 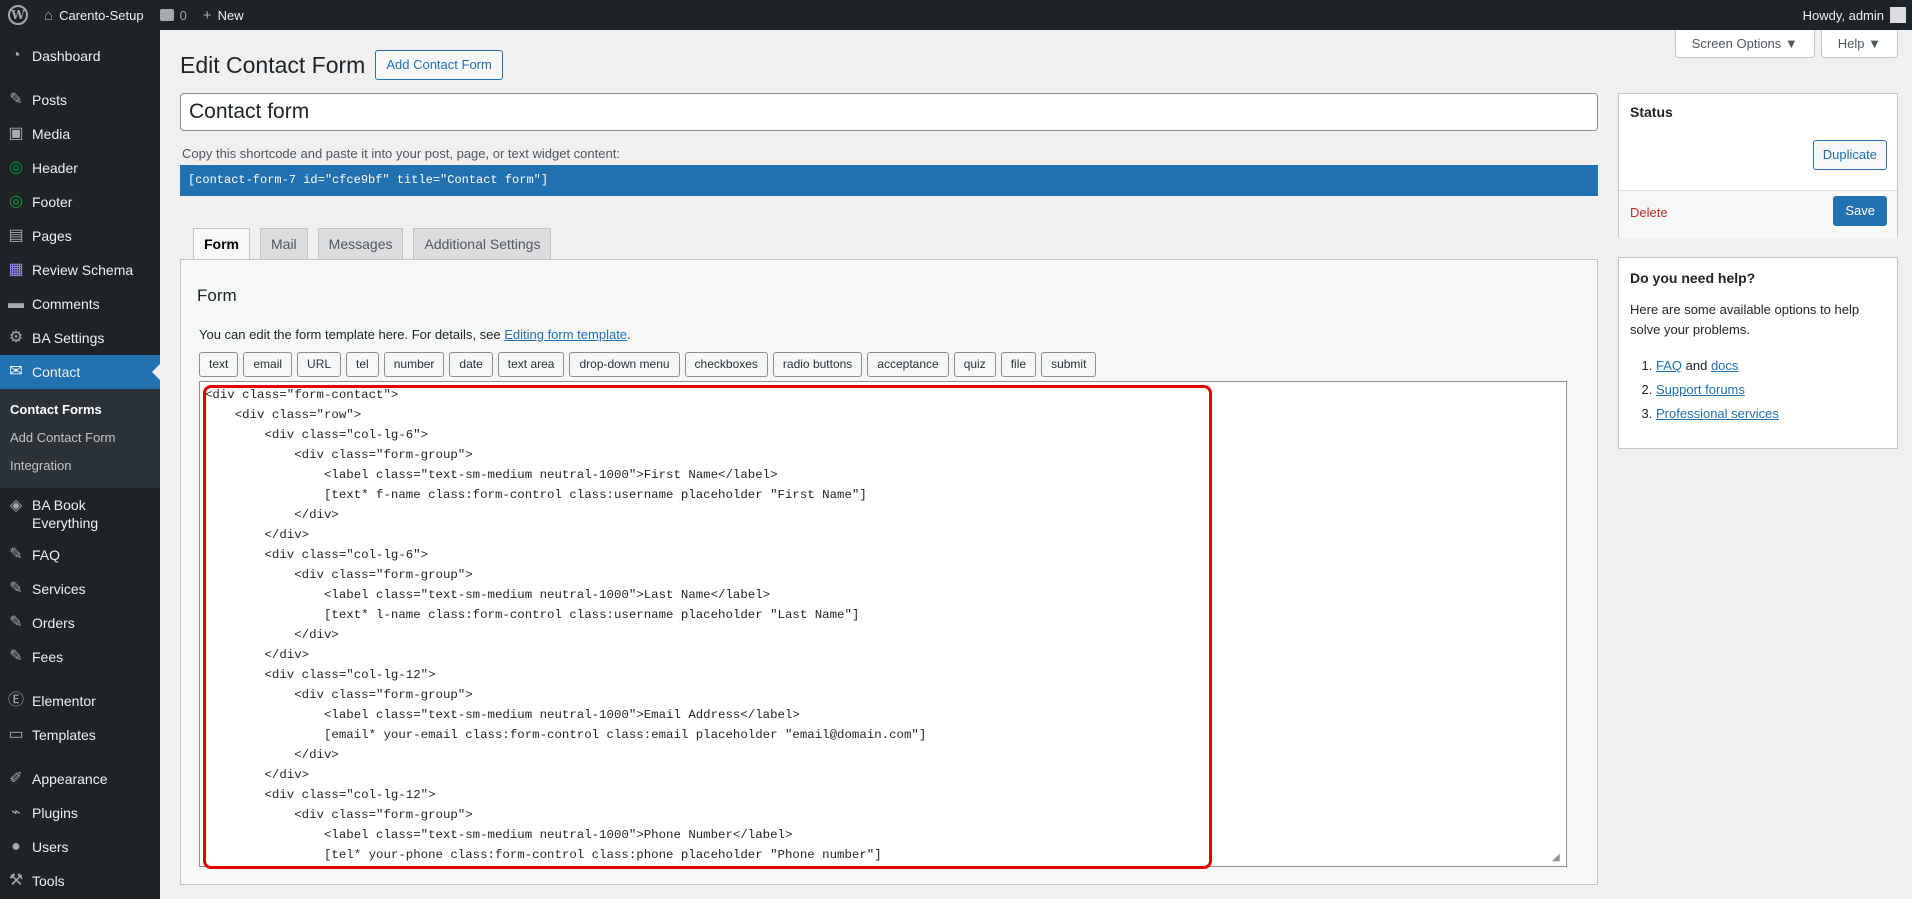 What do you see at coordinates (80, 513) in the screenshot?
I see `sidebar-item-ba-book-everything: ◈ BA Book Everything` at bounding box center [80, 513].